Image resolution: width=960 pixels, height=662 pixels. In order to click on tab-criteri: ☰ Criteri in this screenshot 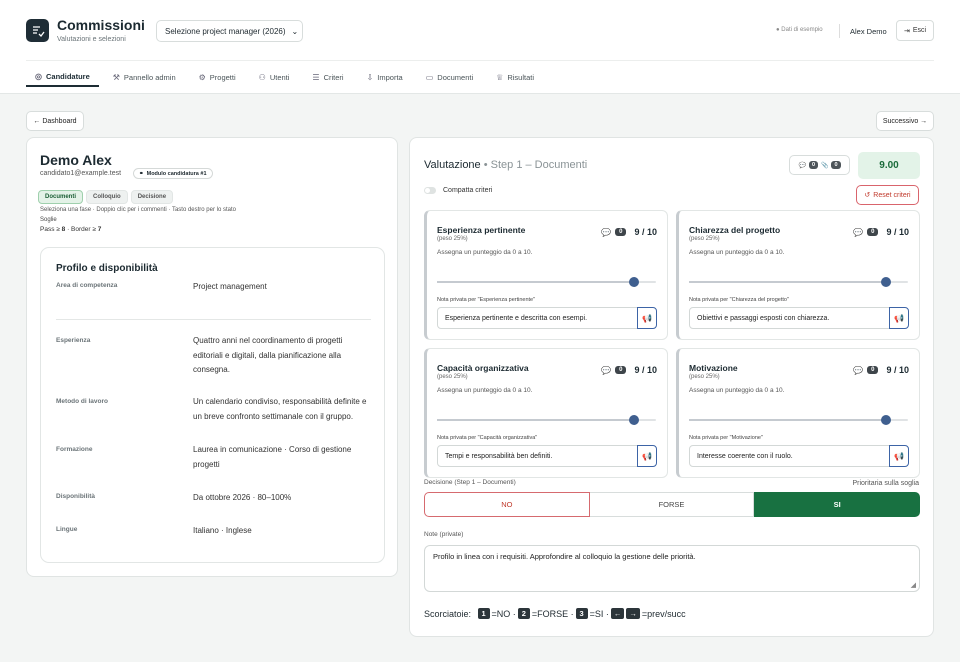, I will do `click(327, 77)`.